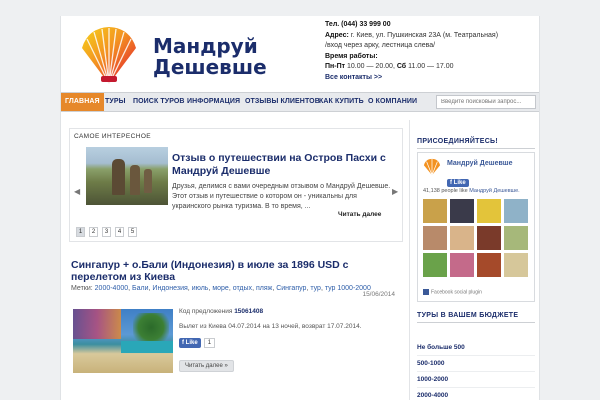 This screenshot has height=400, width=600. Describe the element at coordinates (380, 45) in the screenshot. I see `address-note: /вход через арку, лестница слева/` at that location.